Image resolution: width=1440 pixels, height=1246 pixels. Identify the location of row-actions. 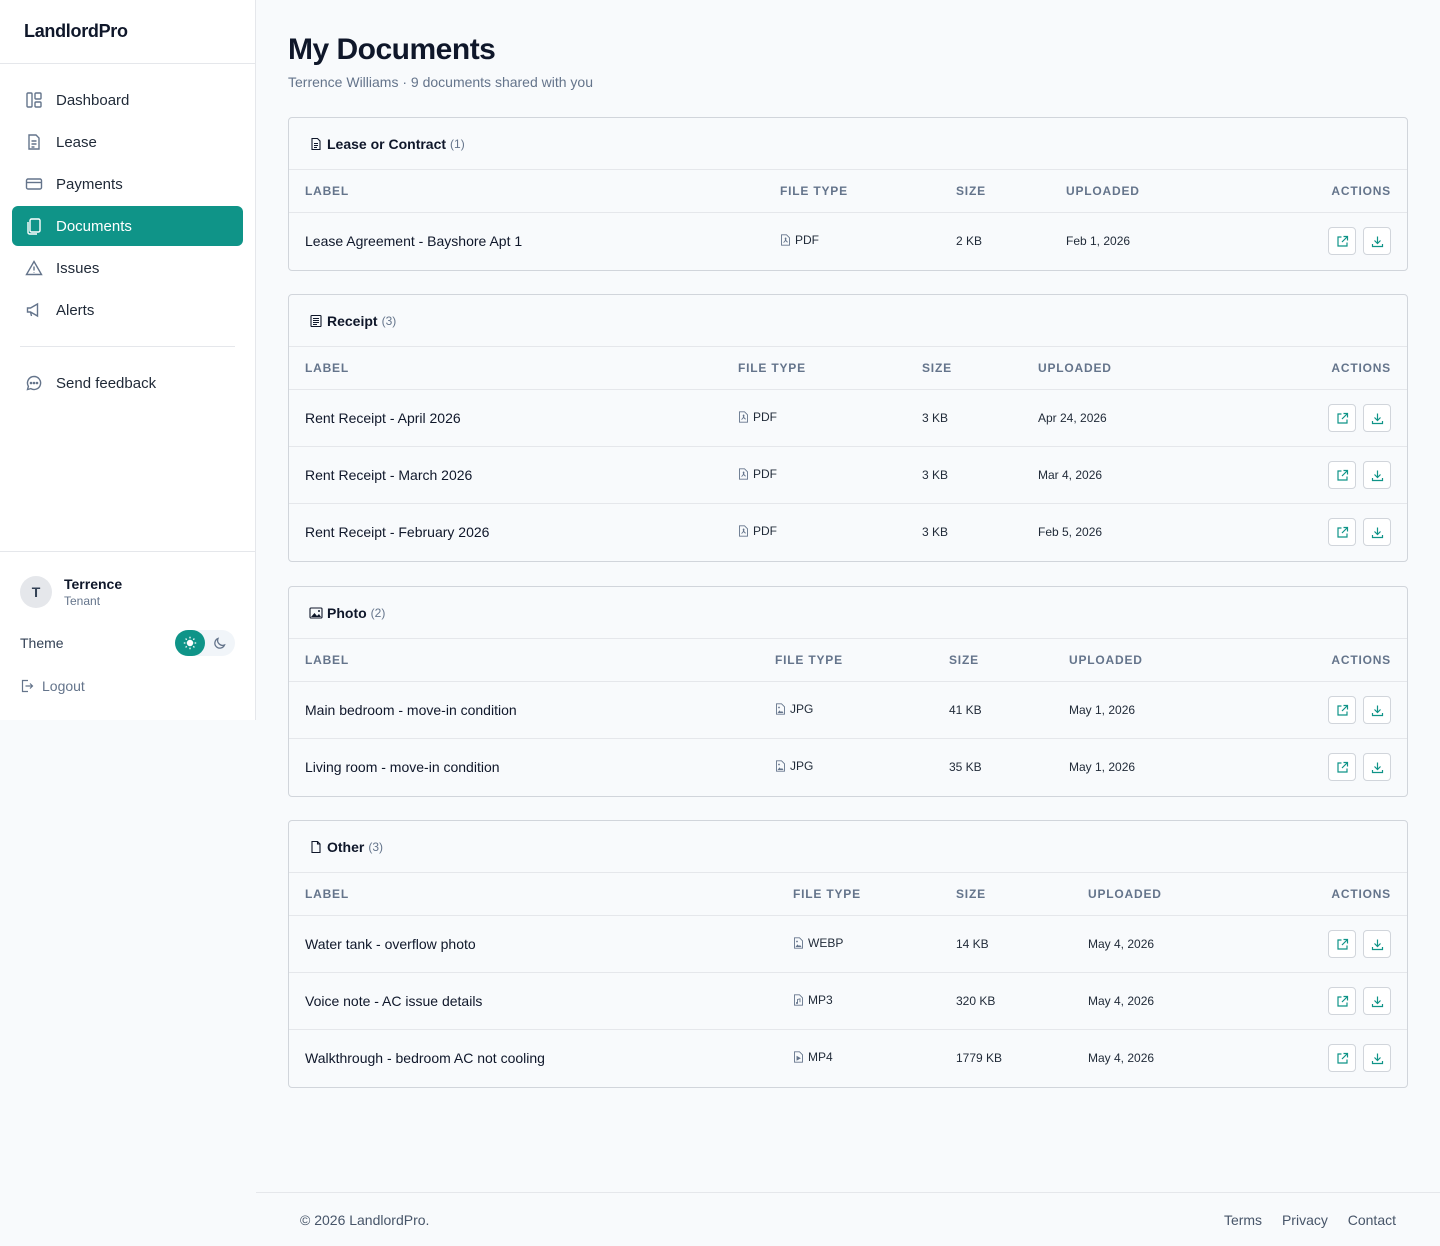
(1356, 767).